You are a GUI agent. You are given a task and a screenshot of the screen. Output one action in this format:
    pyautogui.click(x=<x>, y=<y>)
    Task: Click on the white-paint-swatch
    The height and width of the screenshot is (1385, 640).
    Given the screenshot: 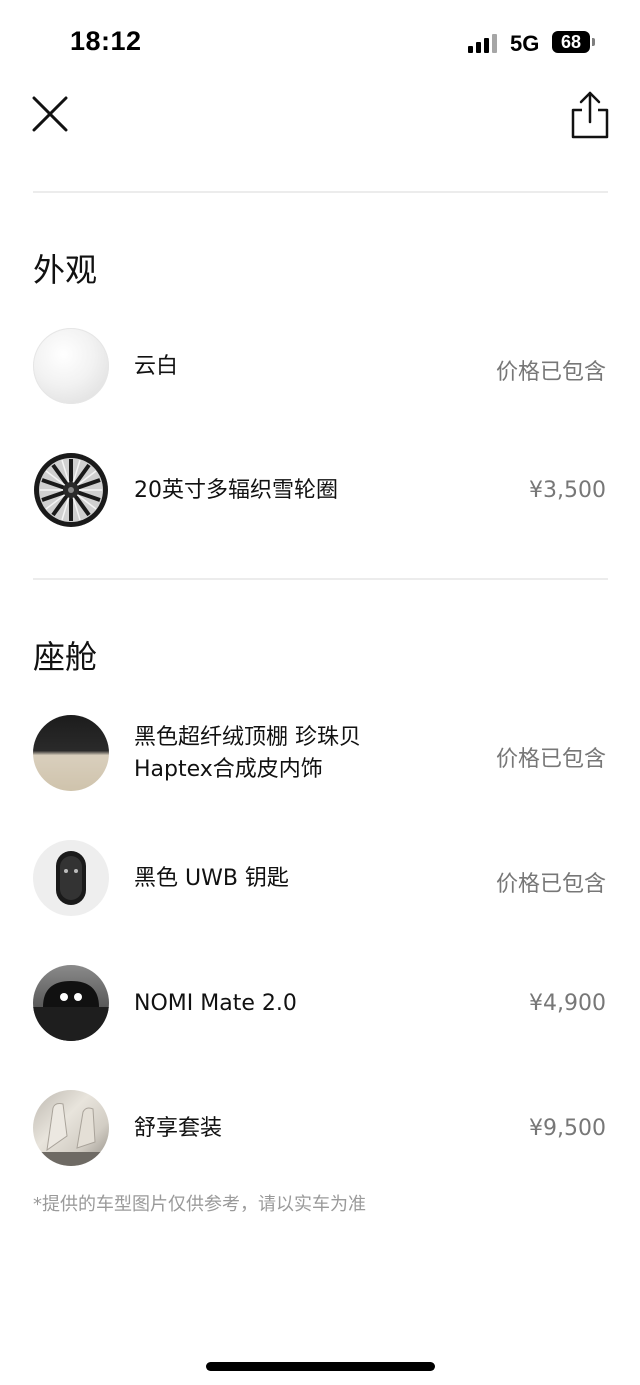 What is the action you would take?
    pyautogui.click(x=71, y=366)
    